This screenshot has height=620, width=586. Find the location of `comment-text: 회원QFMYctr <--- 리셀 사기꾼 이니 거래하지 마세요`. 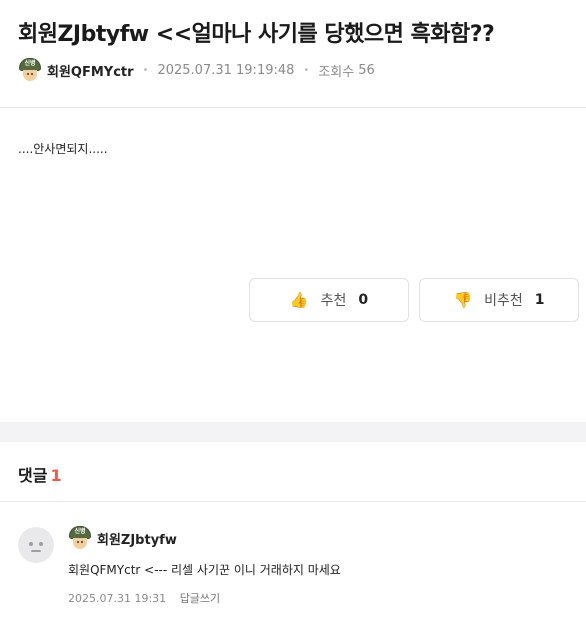

comment-text: 회원QFMYctr <--- 리셀 사기꾼 이니 거래하지 마세요 is located at coordinates (204, 570).